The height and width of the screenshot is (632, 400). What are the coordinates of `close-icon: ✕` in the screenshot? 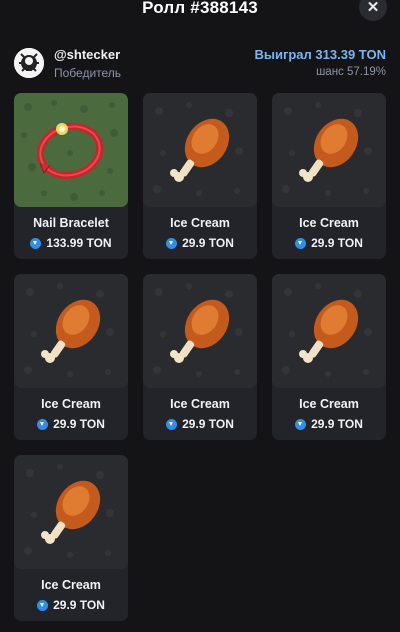 It's located at (373, 8).